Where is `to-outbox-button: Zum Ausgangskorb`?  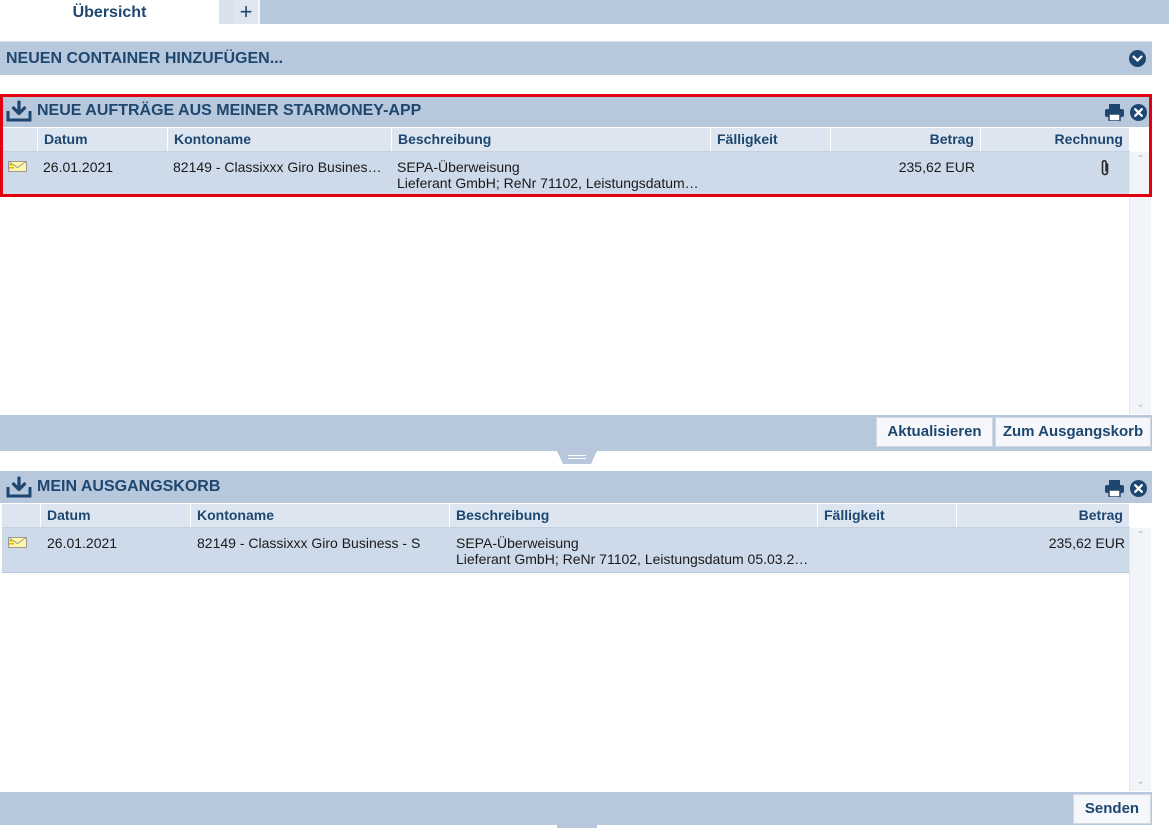 to-outbox-button: Zum Ausgangskorb is located at coordinates (1073, 432).